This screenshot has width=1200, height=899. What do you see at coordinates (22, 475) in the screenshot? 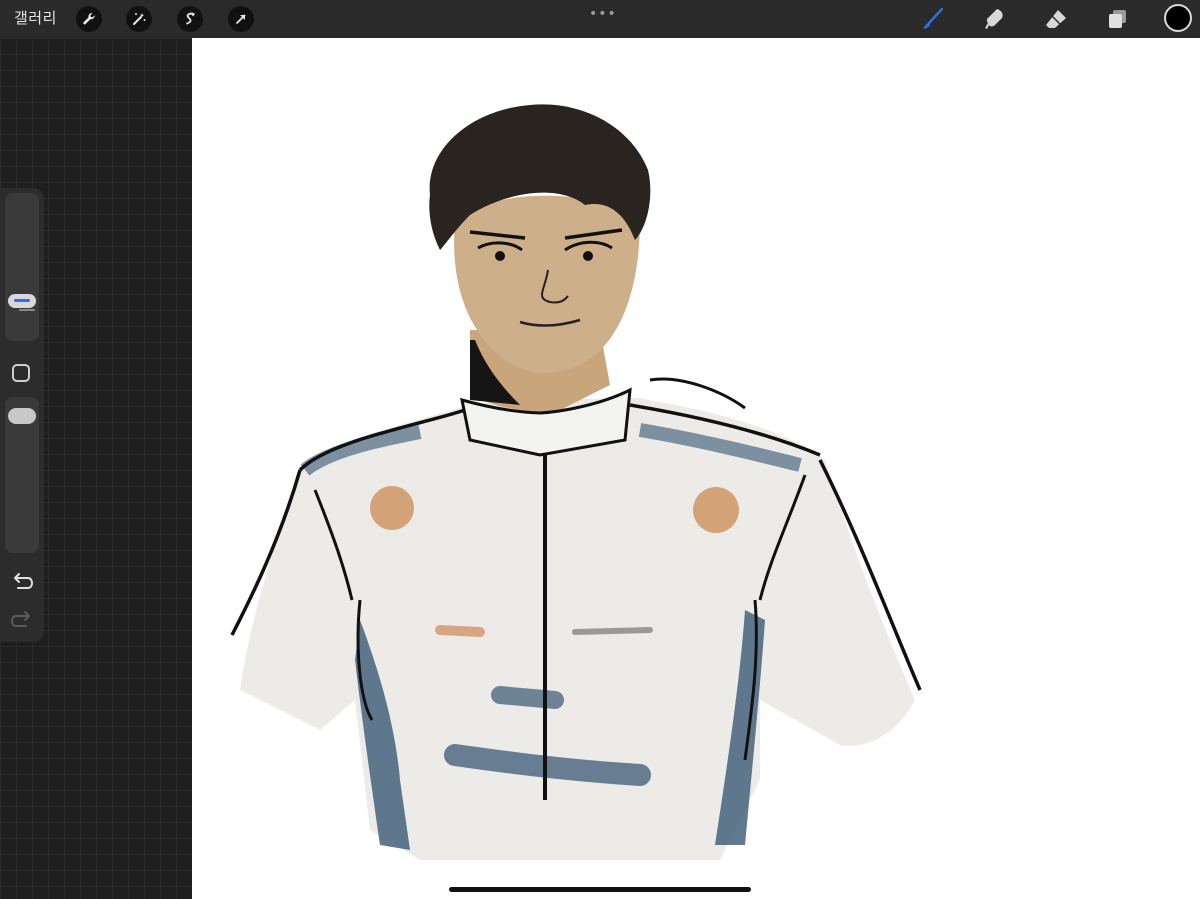
I see `opacity-slider` at bounding box center [22, 475].